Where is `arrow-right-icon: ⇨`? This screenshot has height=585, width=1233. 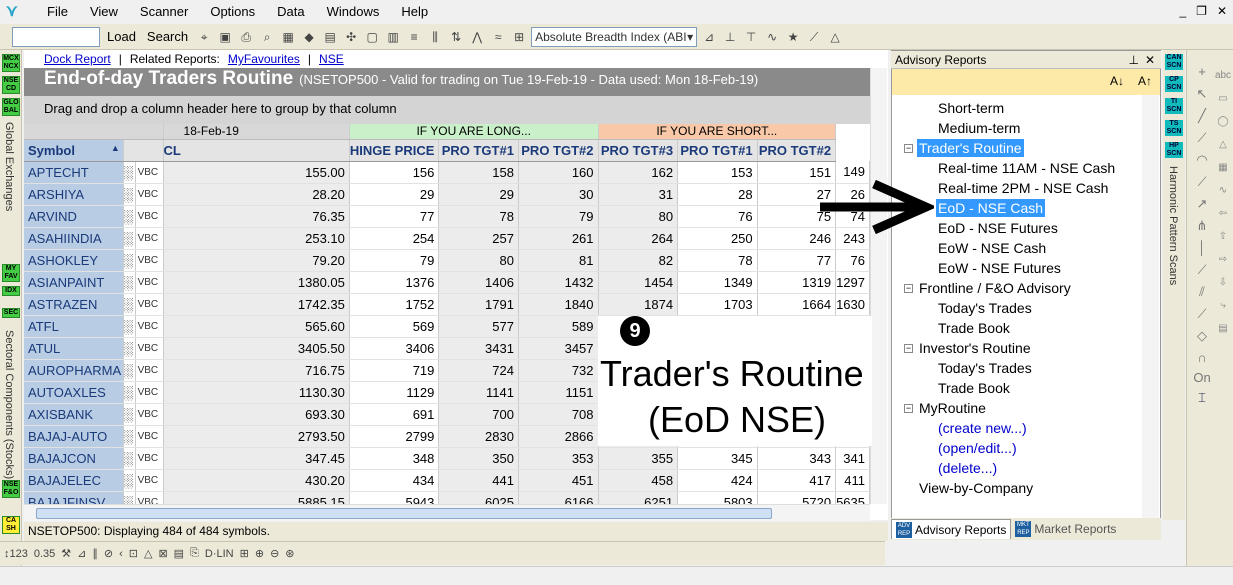 arrow-right-icon: ⇨ is located at coordinates (1223, 259).